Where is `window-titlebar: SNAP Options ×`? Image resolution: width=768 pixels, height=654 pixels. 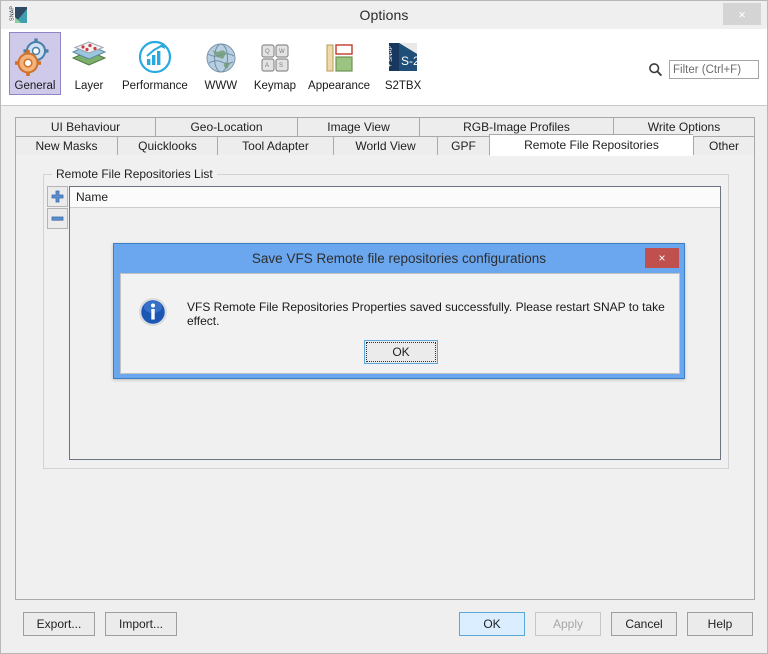 window-titlebar: SNAP Options × is located at coordinates (384, 15).